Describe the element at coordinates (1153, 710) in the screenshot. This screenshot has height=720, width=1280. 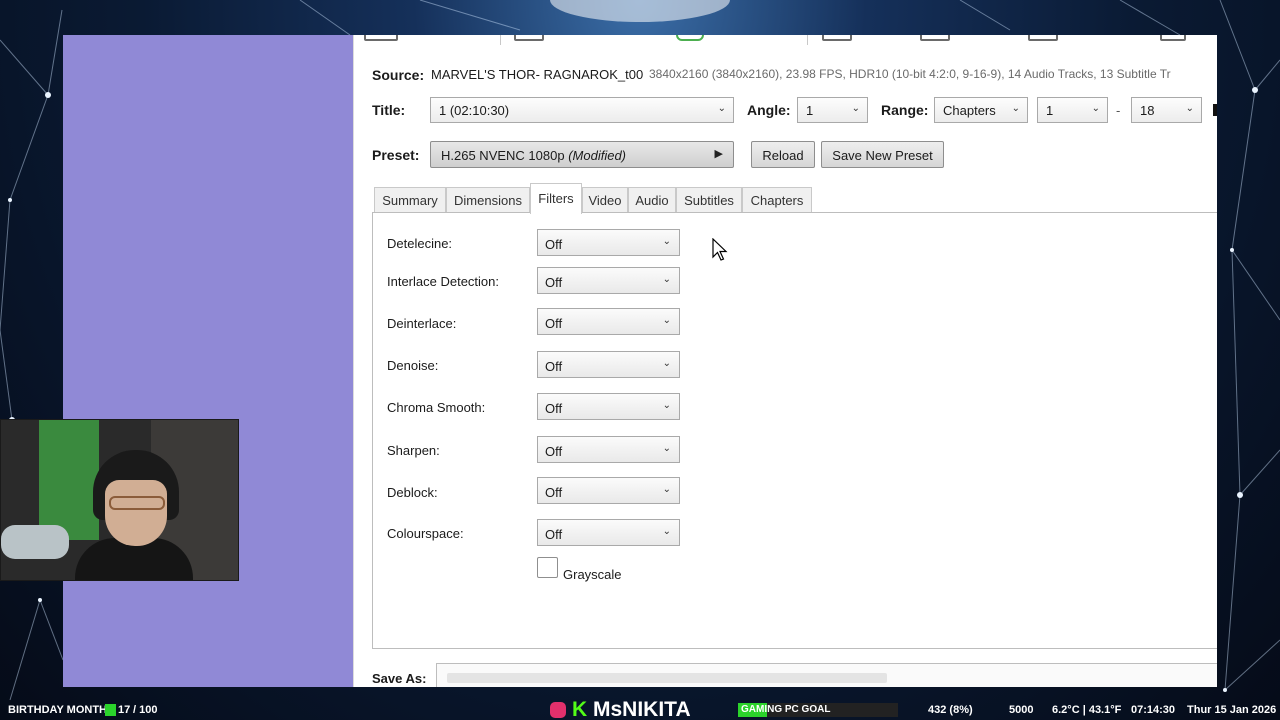
I see `clock-time: 07:14:30` at that location.